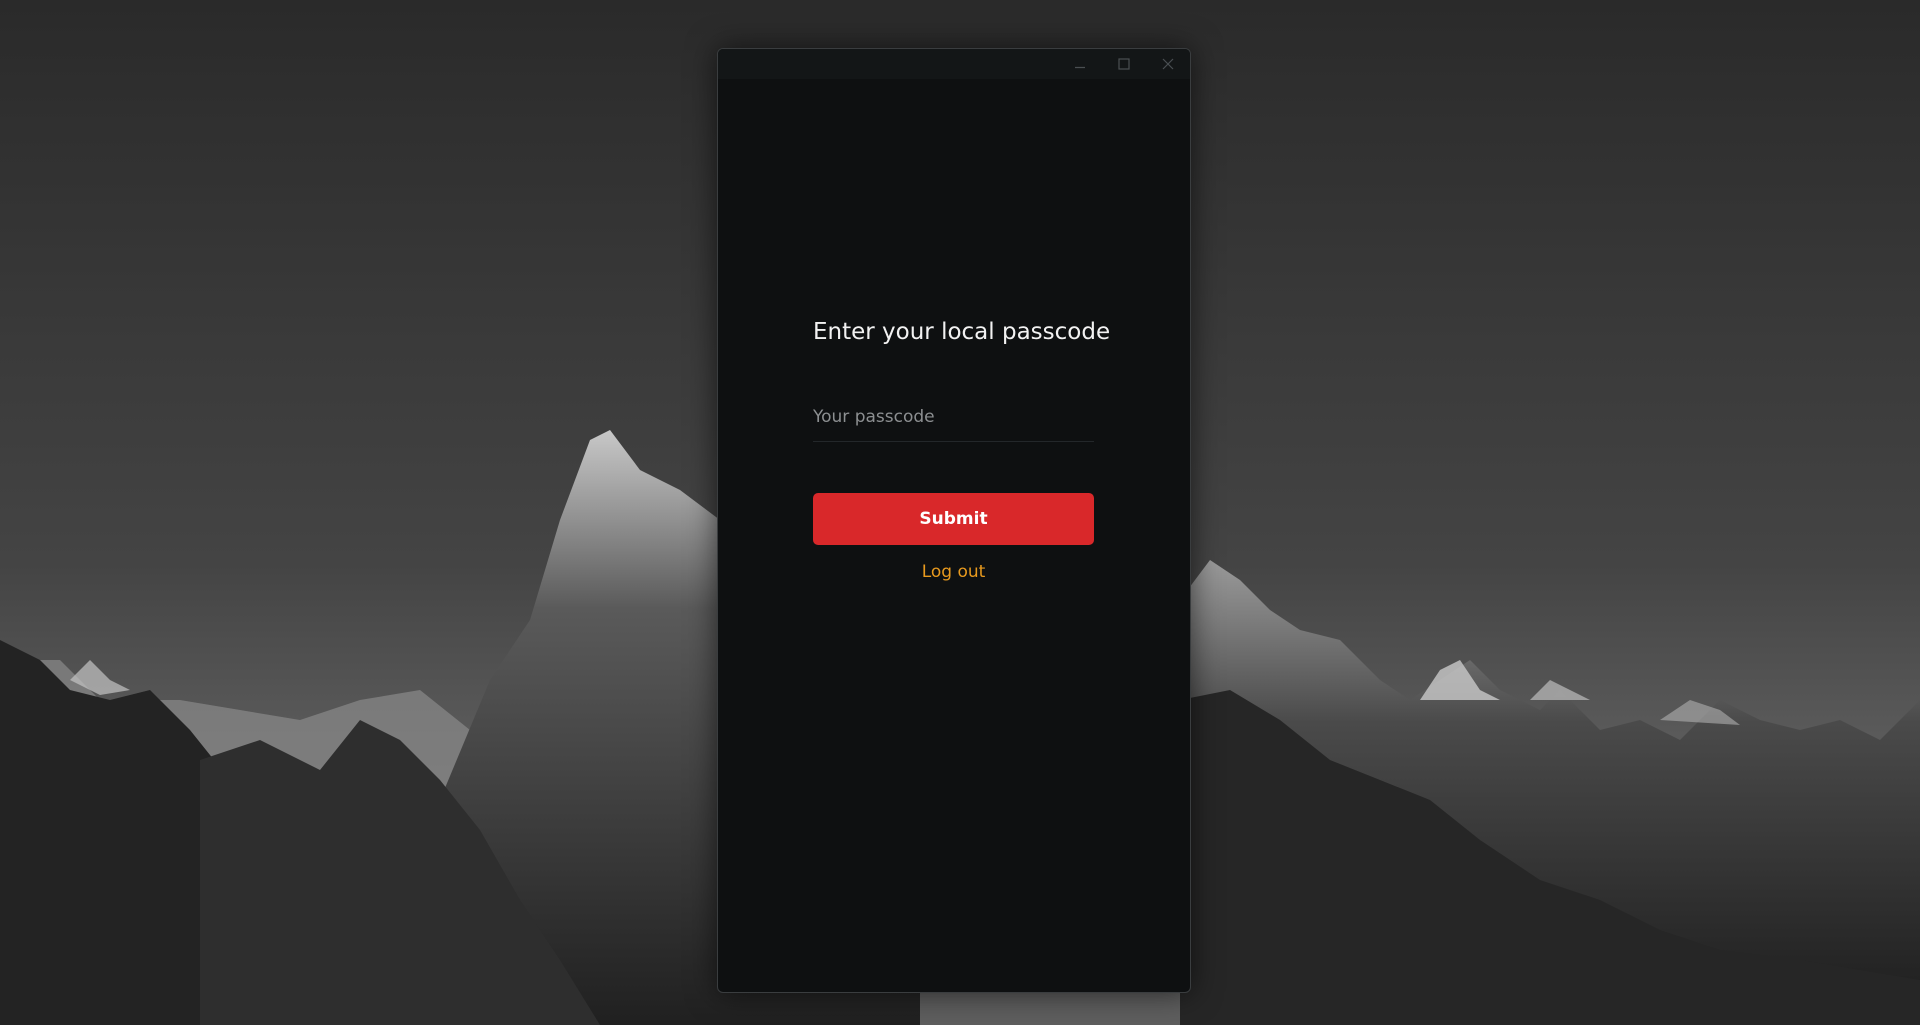 The image size is (1920, 1025). What do you see at coordinates (953, 572) in the screenshot?
I see `logout-link: Log out` at bounding box center [953, 572].